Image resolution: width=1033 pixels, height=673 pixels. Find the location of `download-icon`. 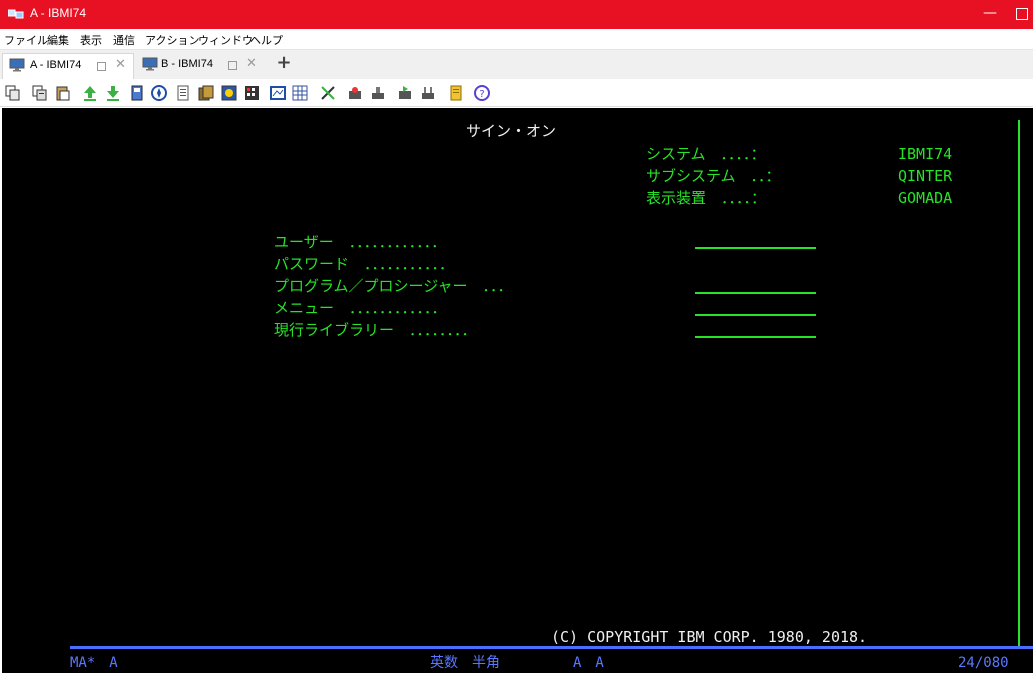

download-icon is located at coordinates (113, 93).